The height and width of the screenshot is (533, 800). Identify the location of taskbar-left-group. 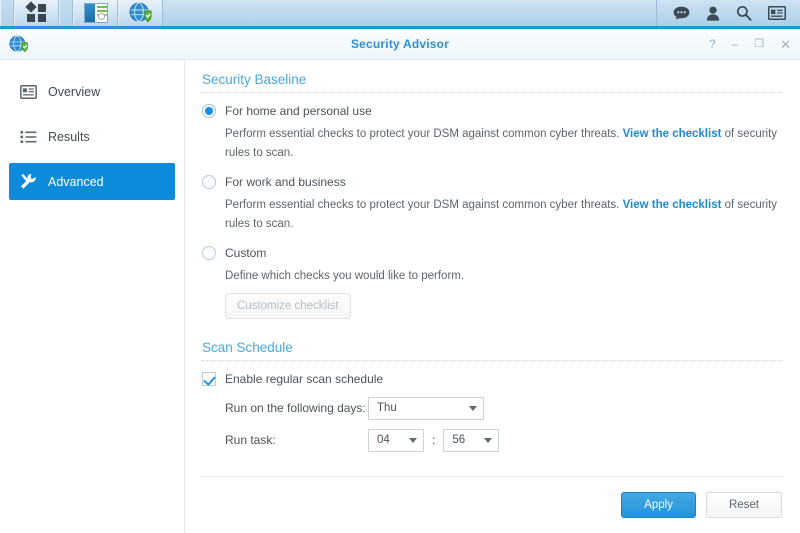
(81, 13).